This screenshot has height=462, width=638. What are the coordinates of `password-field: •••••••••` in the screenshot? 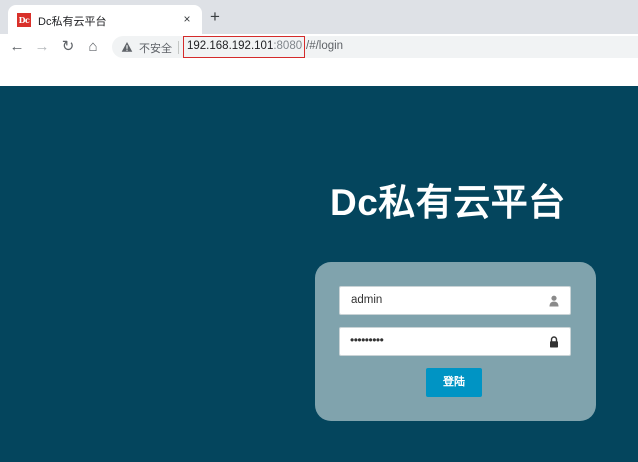 It's located at (455, 341).